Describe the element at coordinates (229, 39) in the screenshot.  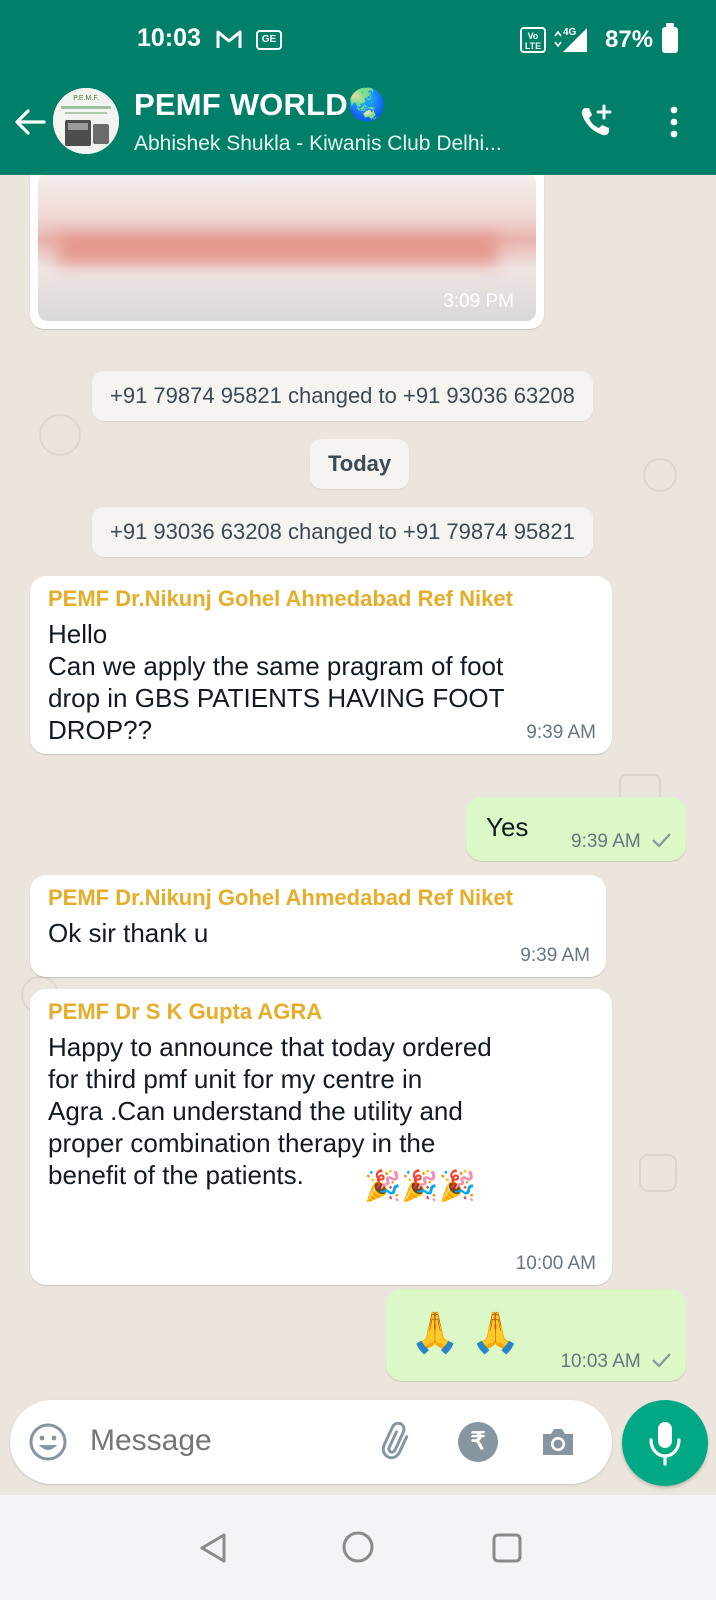
I see `gmail-icon` at that location.